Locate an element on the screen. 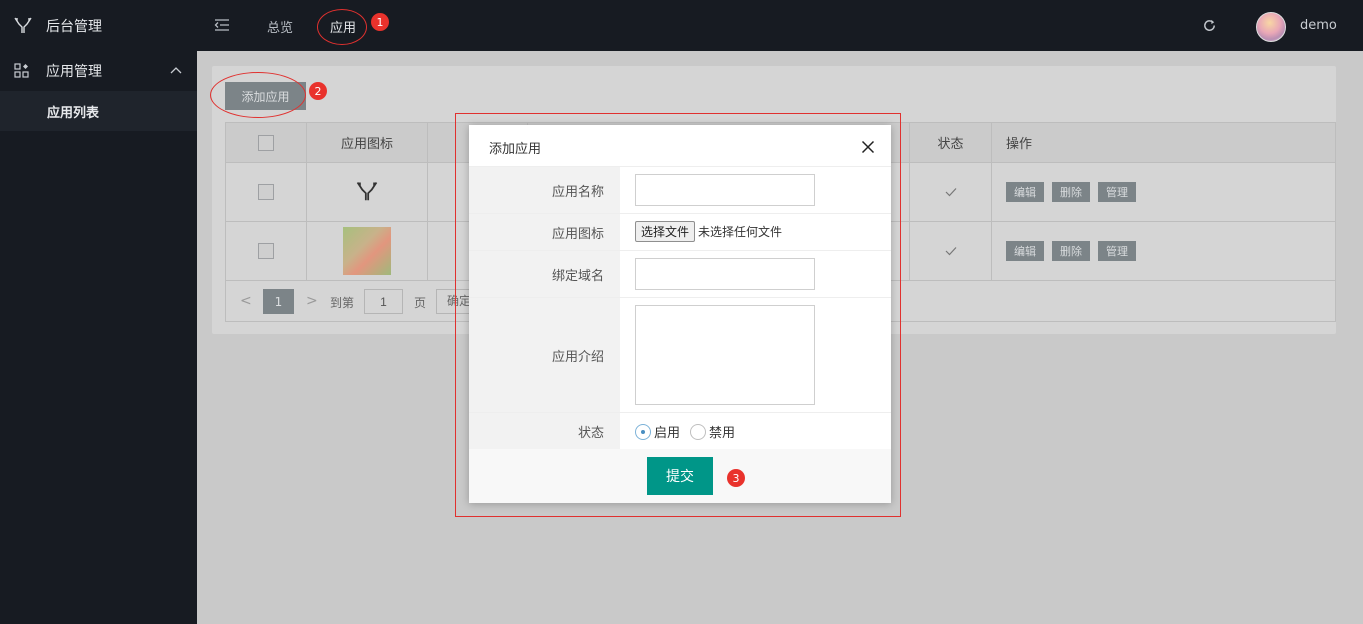  sidebar-item-app-management: 应用管理 is located at coordinates (98, 71).